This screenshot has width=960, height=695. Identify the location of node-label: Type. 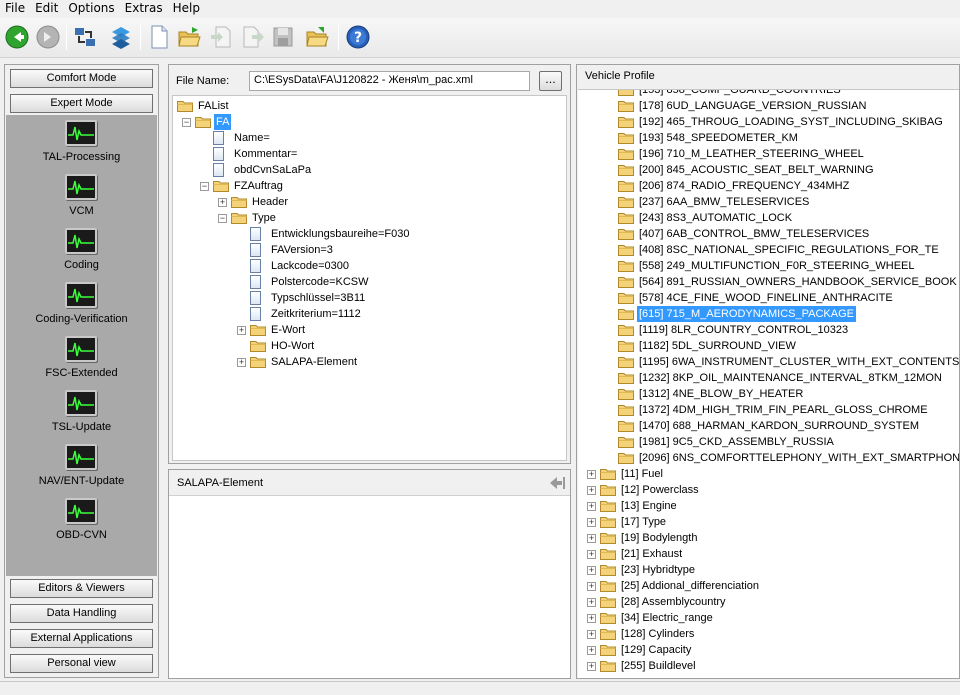
(264, 218).